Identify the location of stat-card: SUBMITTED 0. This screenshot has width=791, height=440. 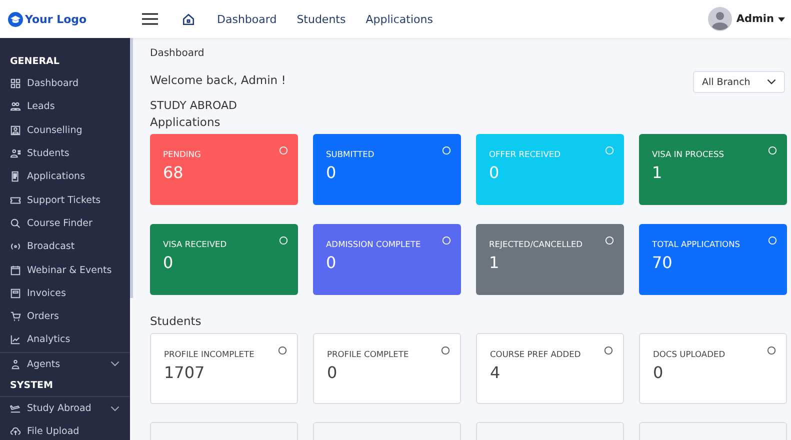
(387, 169).